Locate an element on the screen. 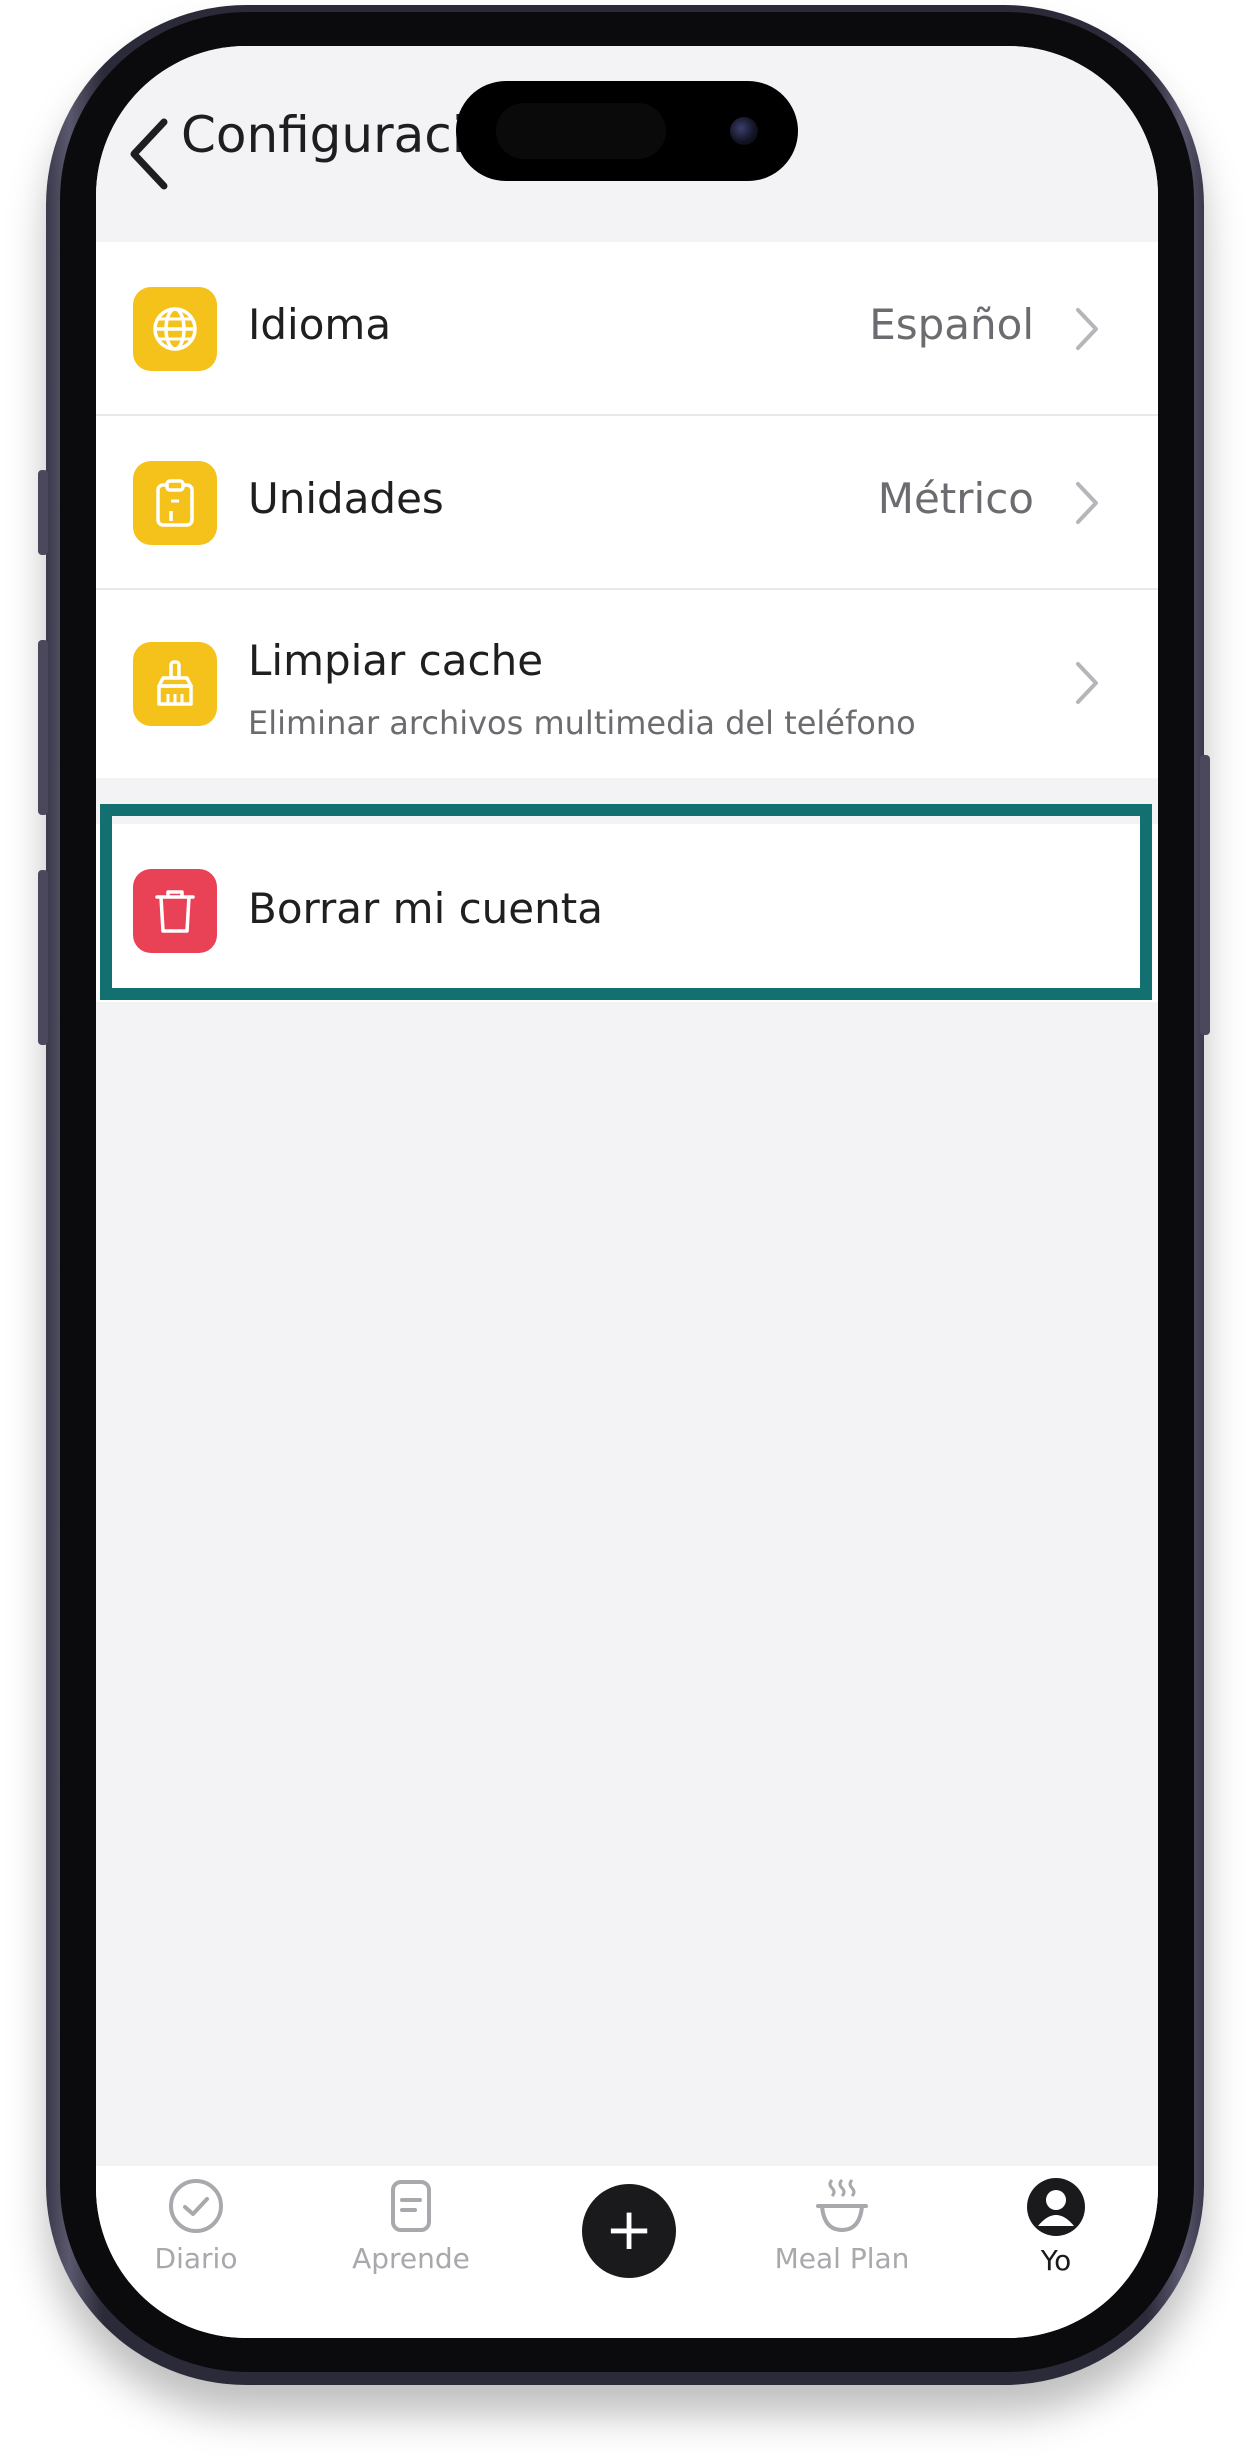  clipboard-icon is located at coordinates (175, 503).